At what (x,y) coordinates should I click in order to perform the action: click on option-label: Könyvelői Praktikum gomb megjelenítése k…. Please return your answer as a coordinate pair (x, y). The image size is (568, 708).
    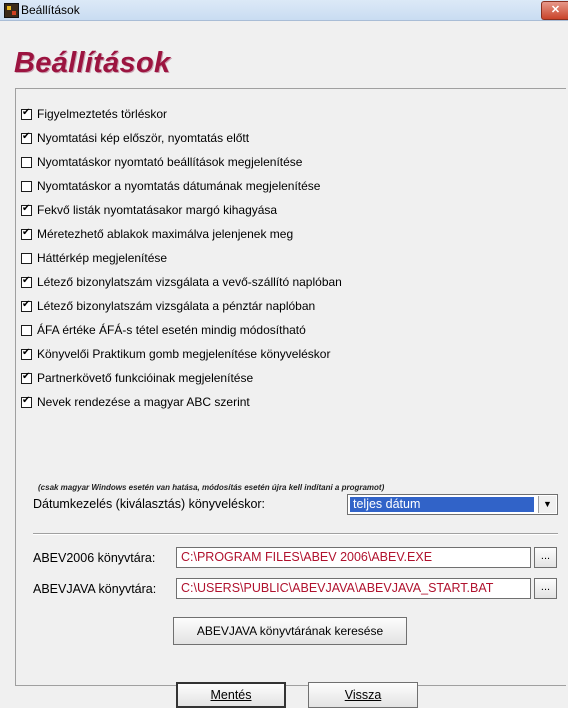
    Looking at the image, I should click on (184, 354).